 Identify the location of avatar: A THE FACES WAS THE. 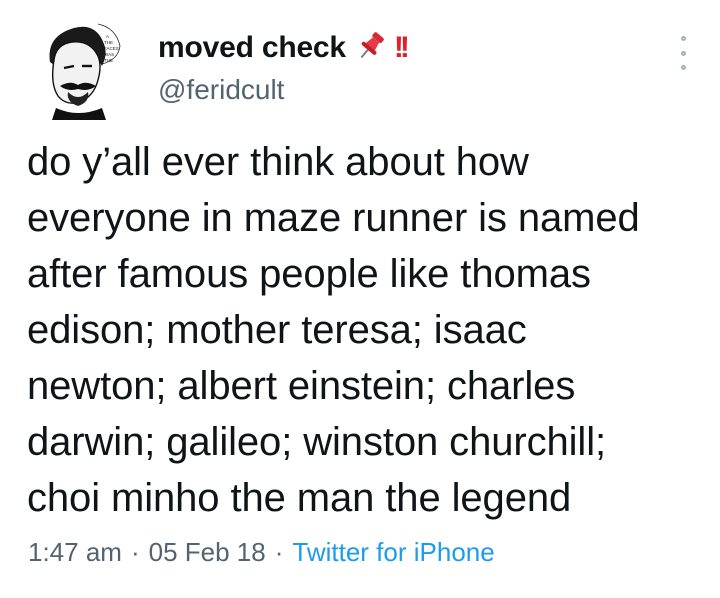
(83, 71).